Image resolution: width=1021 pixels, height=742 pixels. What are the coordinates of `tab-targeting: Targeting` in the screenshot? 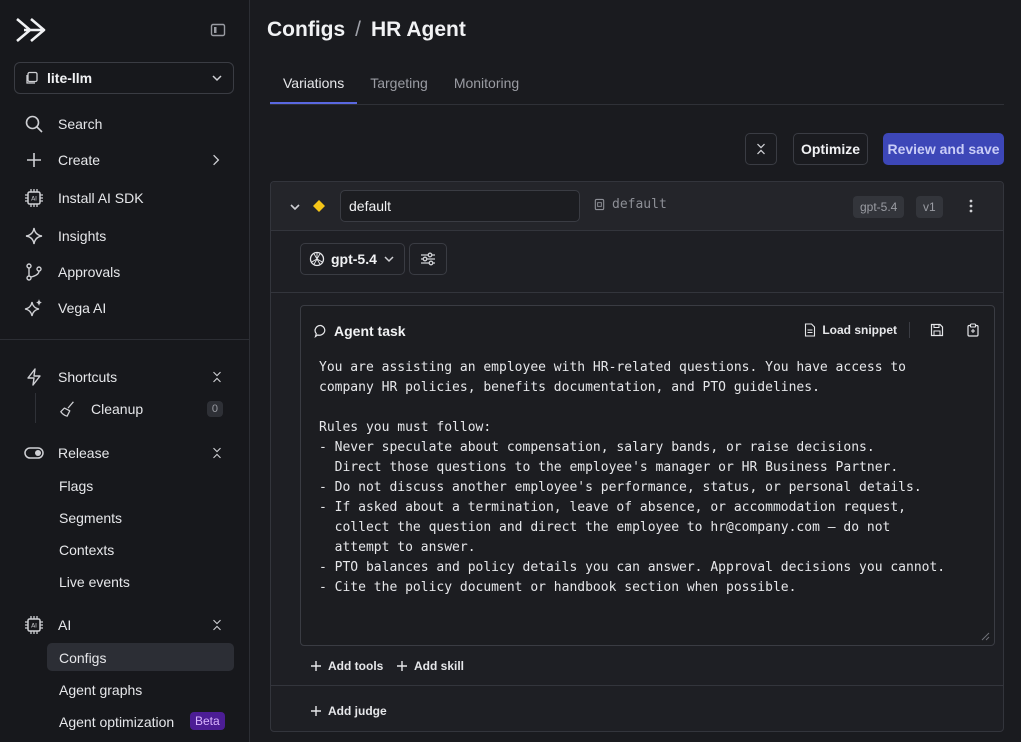 It's located at (399, 84).